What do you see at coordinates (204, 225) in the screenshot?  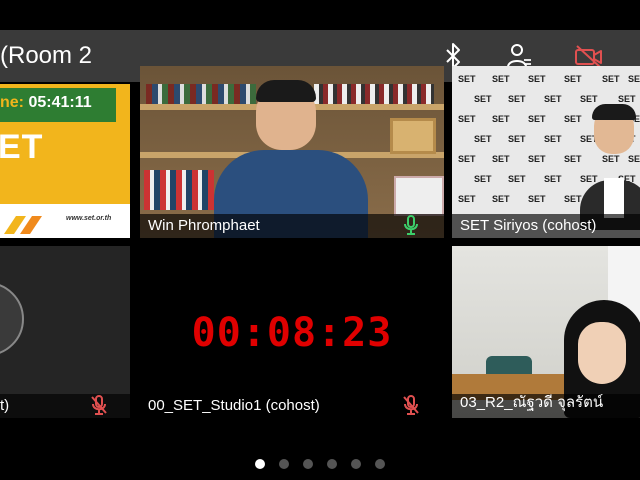 I see `participant-name: Win Phromphaet` at bounding box center [204, 225].